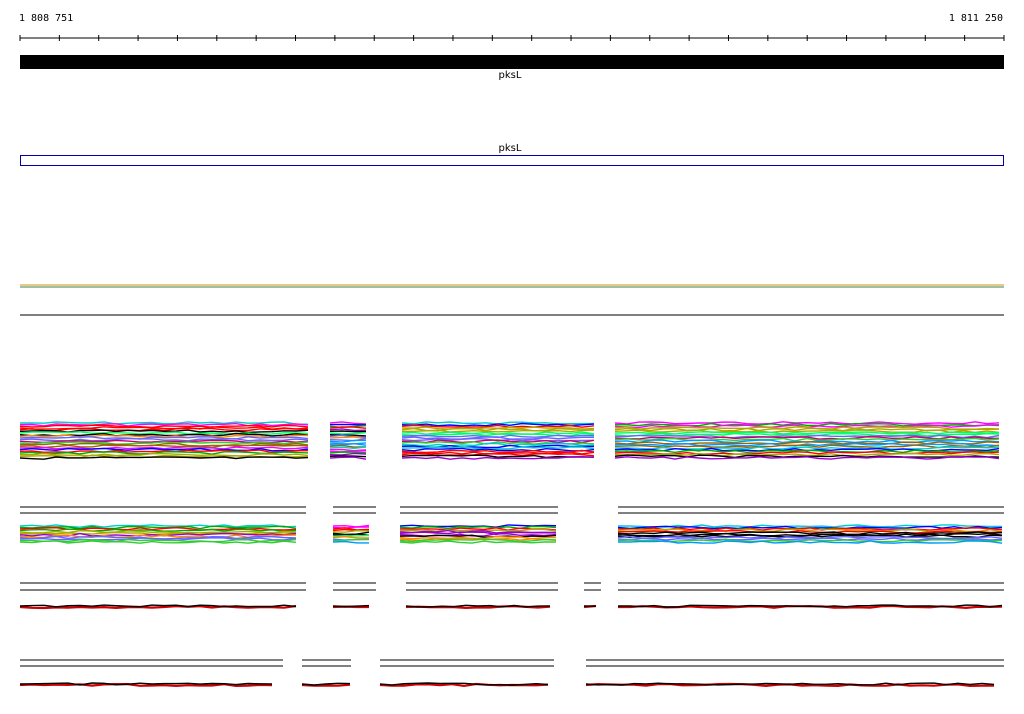 Image resolution: width=1024 pixels, height=714 pixels. What do you see at coordinates (510, 148) in the screenshot?
I see `cds-label: pksL` at bounding box center [510, 148].